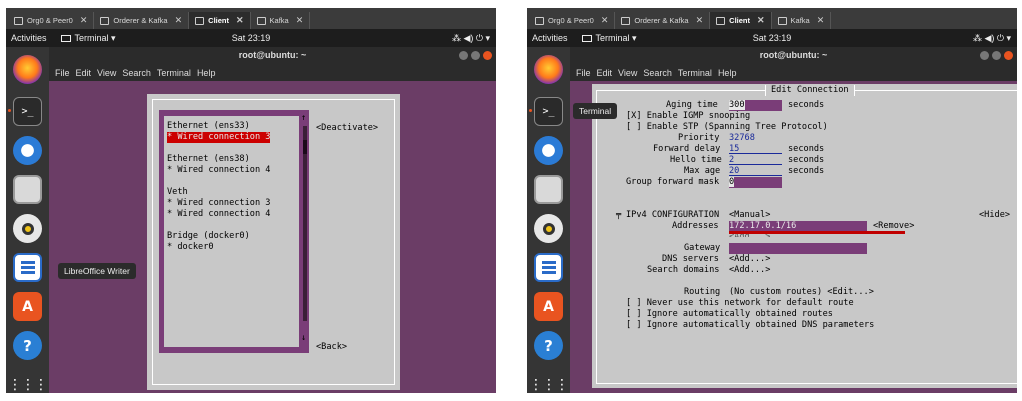 Image resolution: width=1022 pixels, height=401 pixels. What do you see at coordinates (801, 292) in the screenshot?
I see `routing-edit-button: (No custom routes) <Edit...>` at bounding box center [801, 292].